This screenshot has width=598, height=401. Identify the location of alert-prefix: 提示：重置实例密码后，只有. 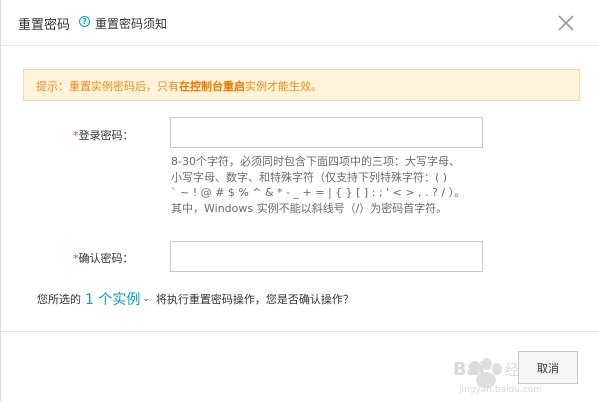
(107, 86).